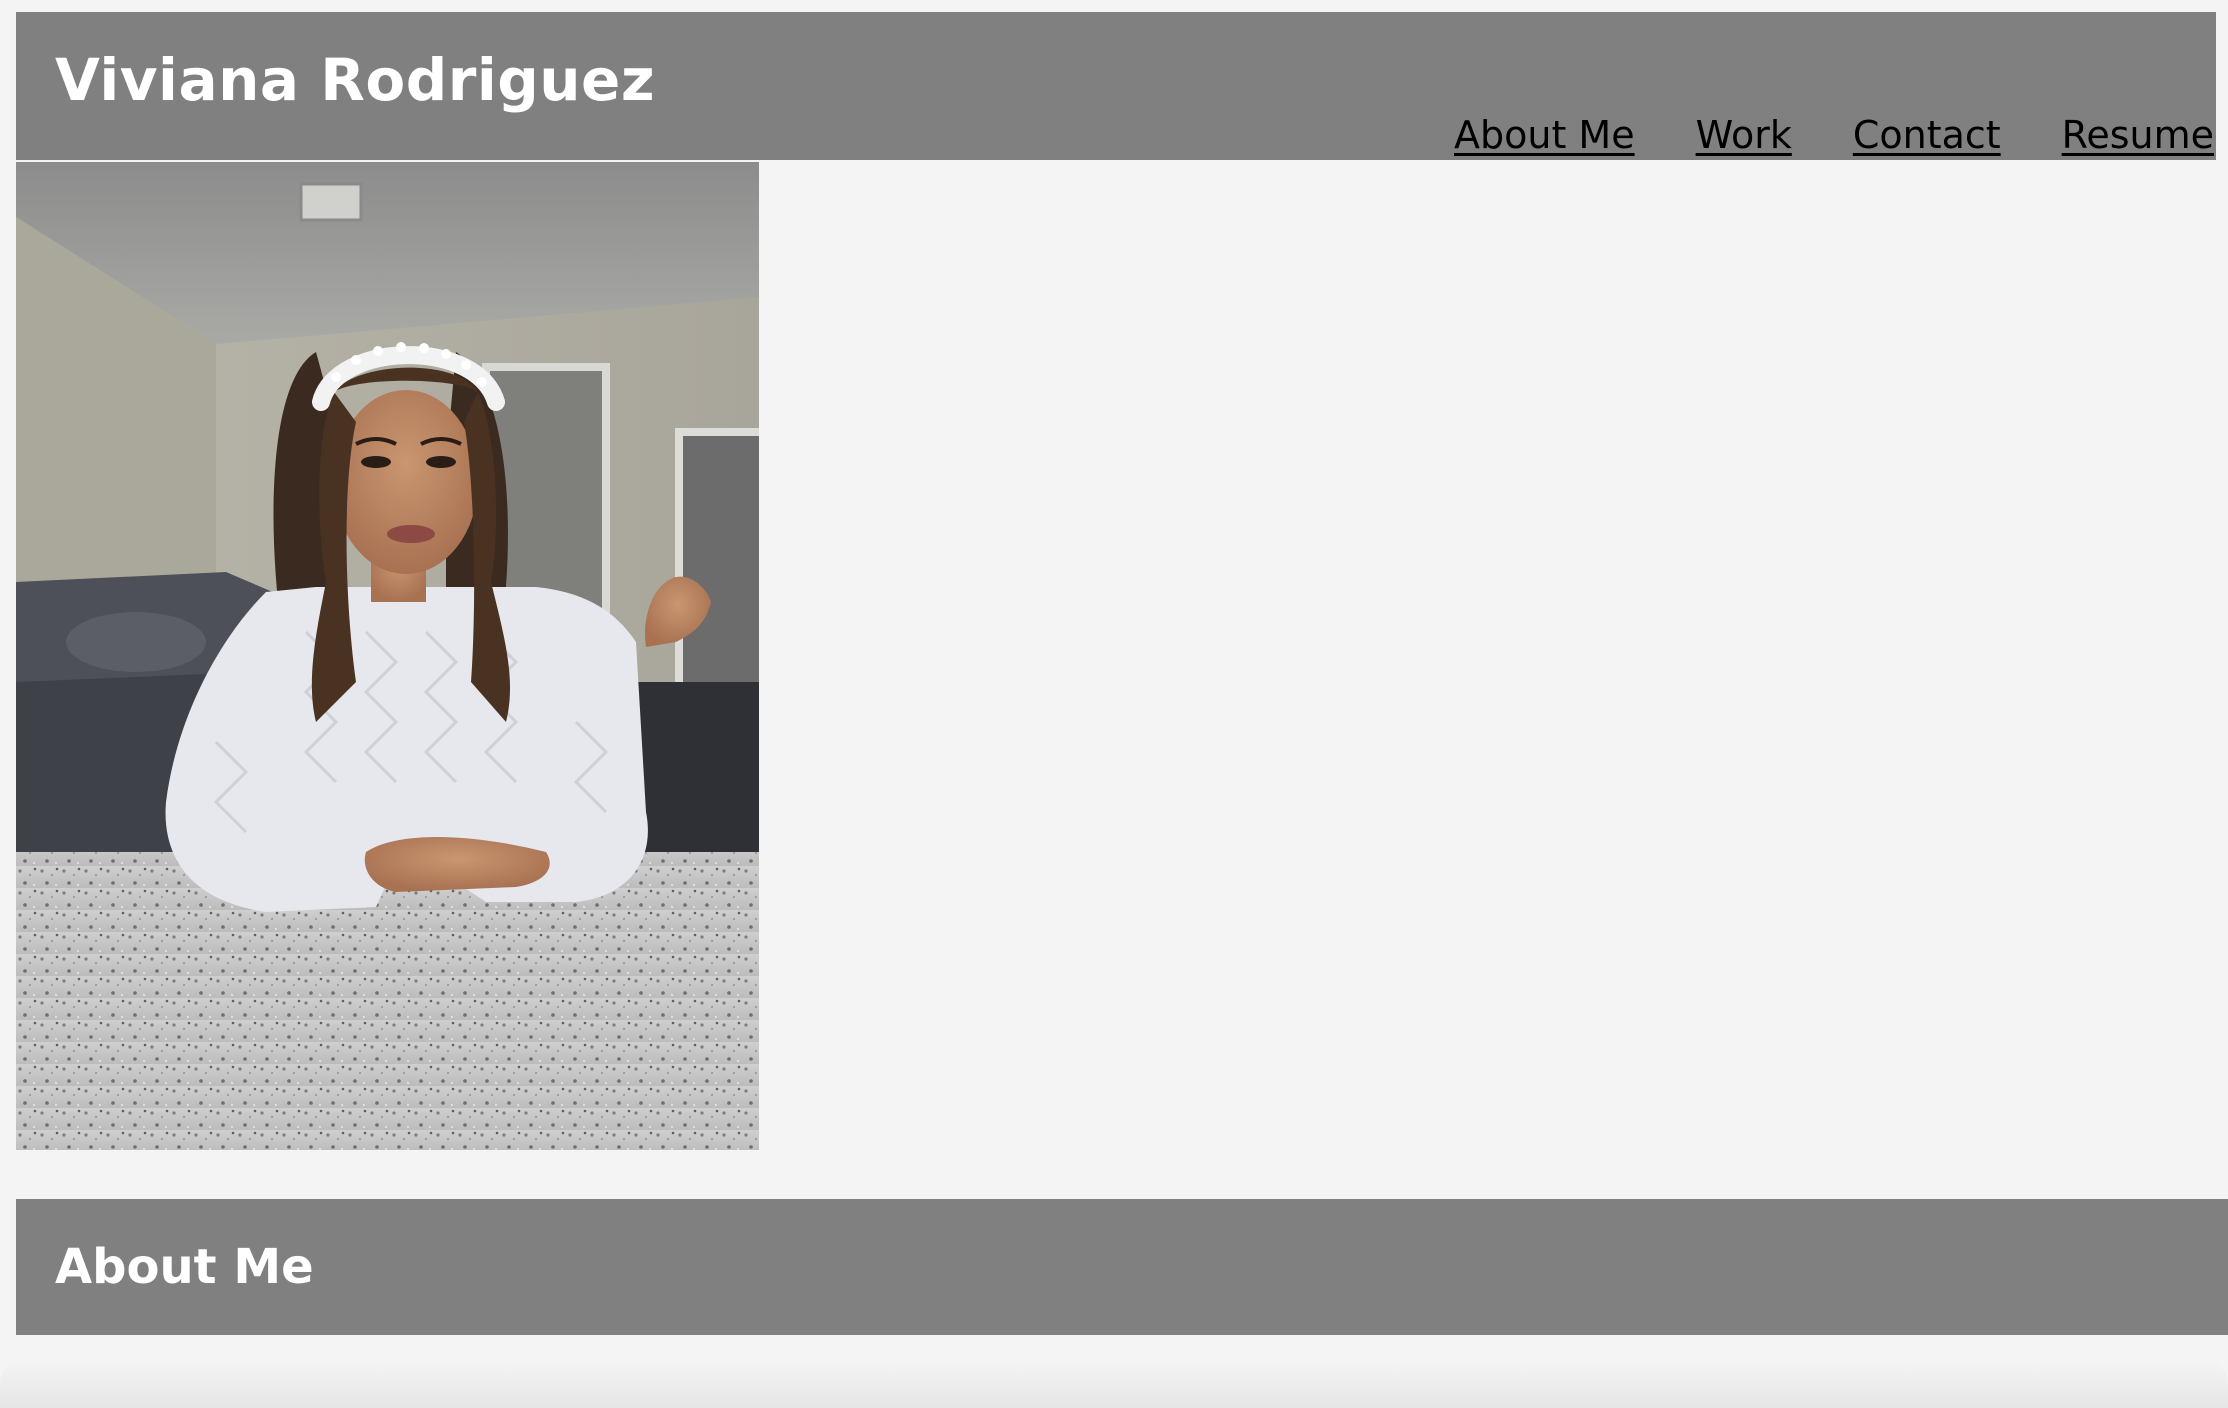  What do you see at coordinates (1114, 1384) in the screenshot?
I see `bottom-edge` at bounding box center [1114, 1384].